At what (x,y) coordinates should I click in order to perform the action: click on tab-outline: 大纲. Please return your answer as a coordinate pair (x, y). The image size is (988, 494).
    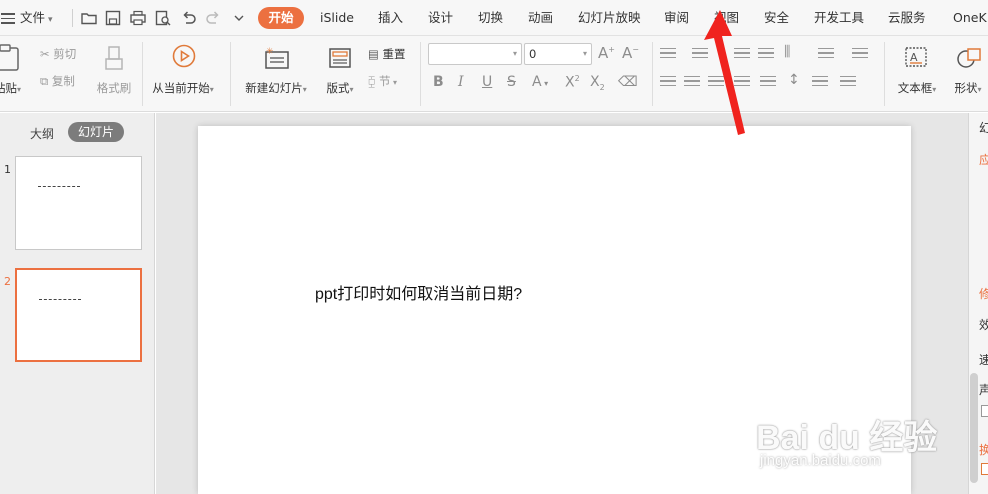
    Looking at the image, I should click on (42, 133).